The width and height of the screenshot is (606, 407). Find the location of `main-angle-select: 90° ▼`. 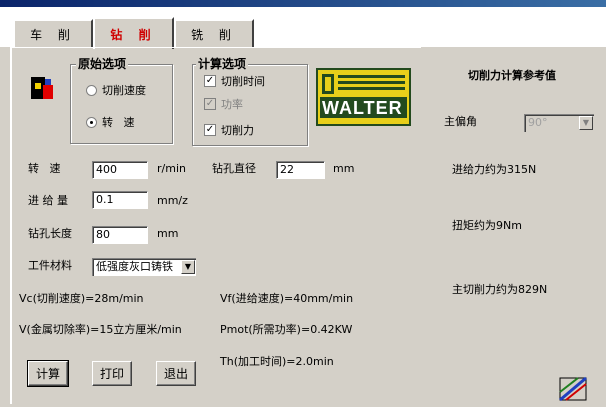

main-angle-select: 90° ▼ is located at coordinates (559, 123).